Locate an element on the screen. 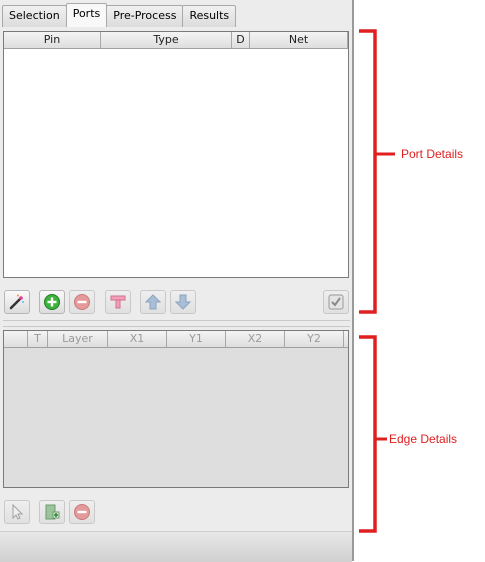 The width and height of the screenshot is (485, 562). column-header-y2: Y2 is located at coordinates (314, 339).